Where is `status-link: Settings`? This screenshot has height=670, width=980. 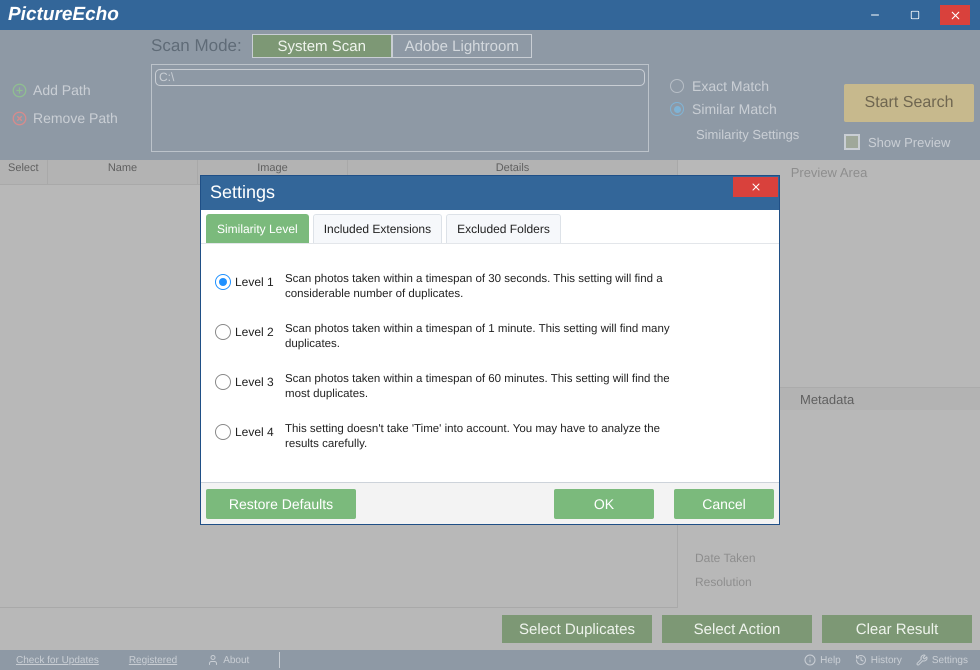 status-link: Settings is located at coordinates (942, 660).